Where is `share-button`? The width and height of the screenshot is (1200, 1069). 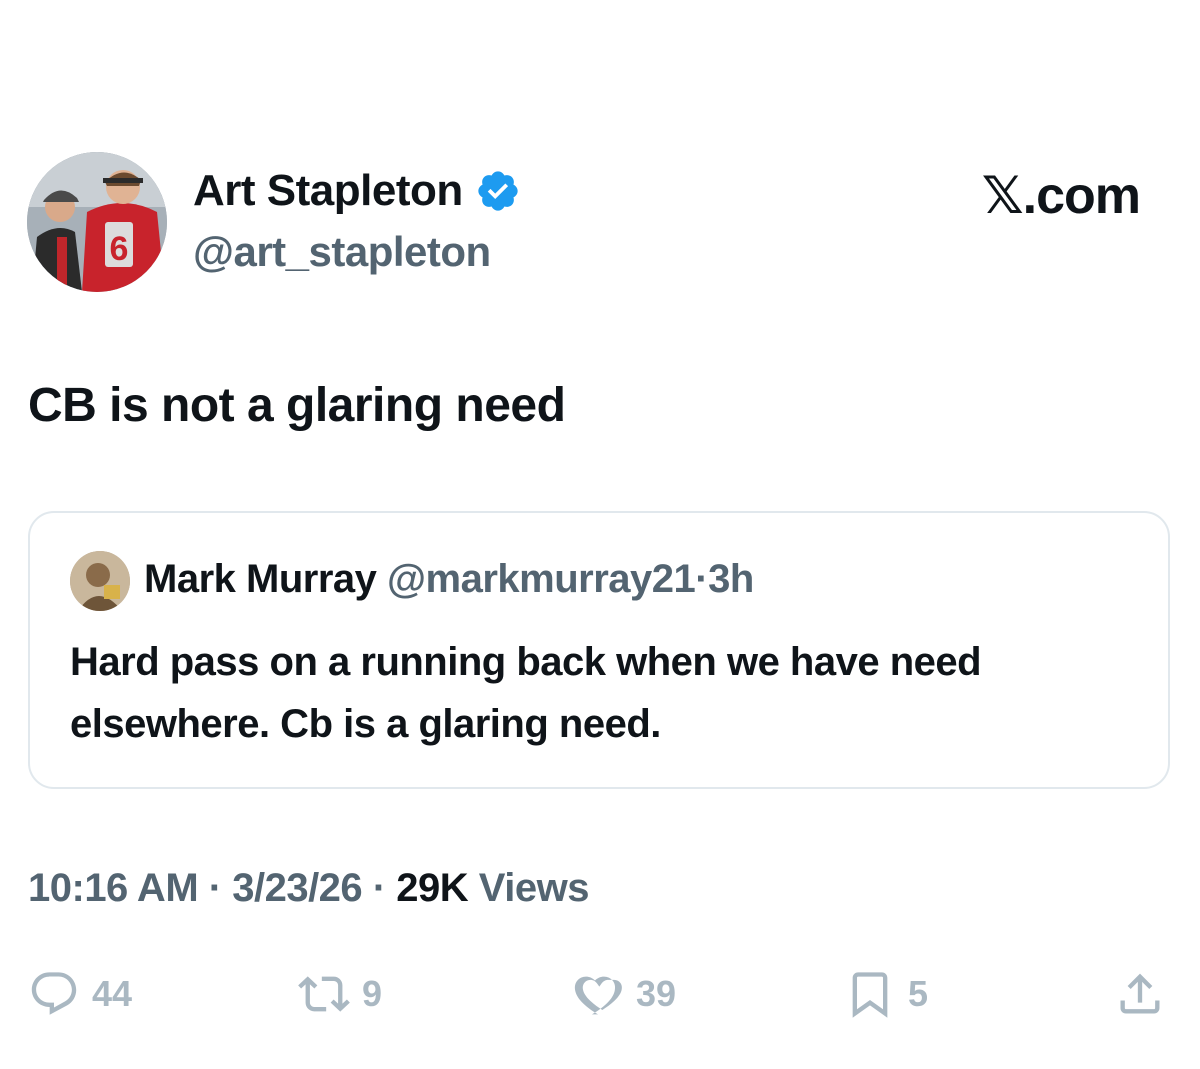 share-button is located at coordinates (1146, 994).